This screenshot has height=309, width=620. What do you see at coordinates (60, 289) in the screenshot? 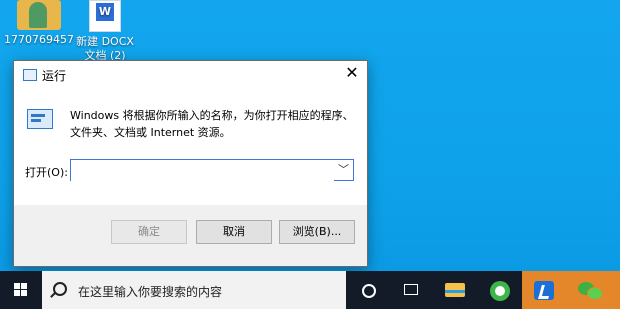
I see `search-icon` at bounding box center [60, 289].